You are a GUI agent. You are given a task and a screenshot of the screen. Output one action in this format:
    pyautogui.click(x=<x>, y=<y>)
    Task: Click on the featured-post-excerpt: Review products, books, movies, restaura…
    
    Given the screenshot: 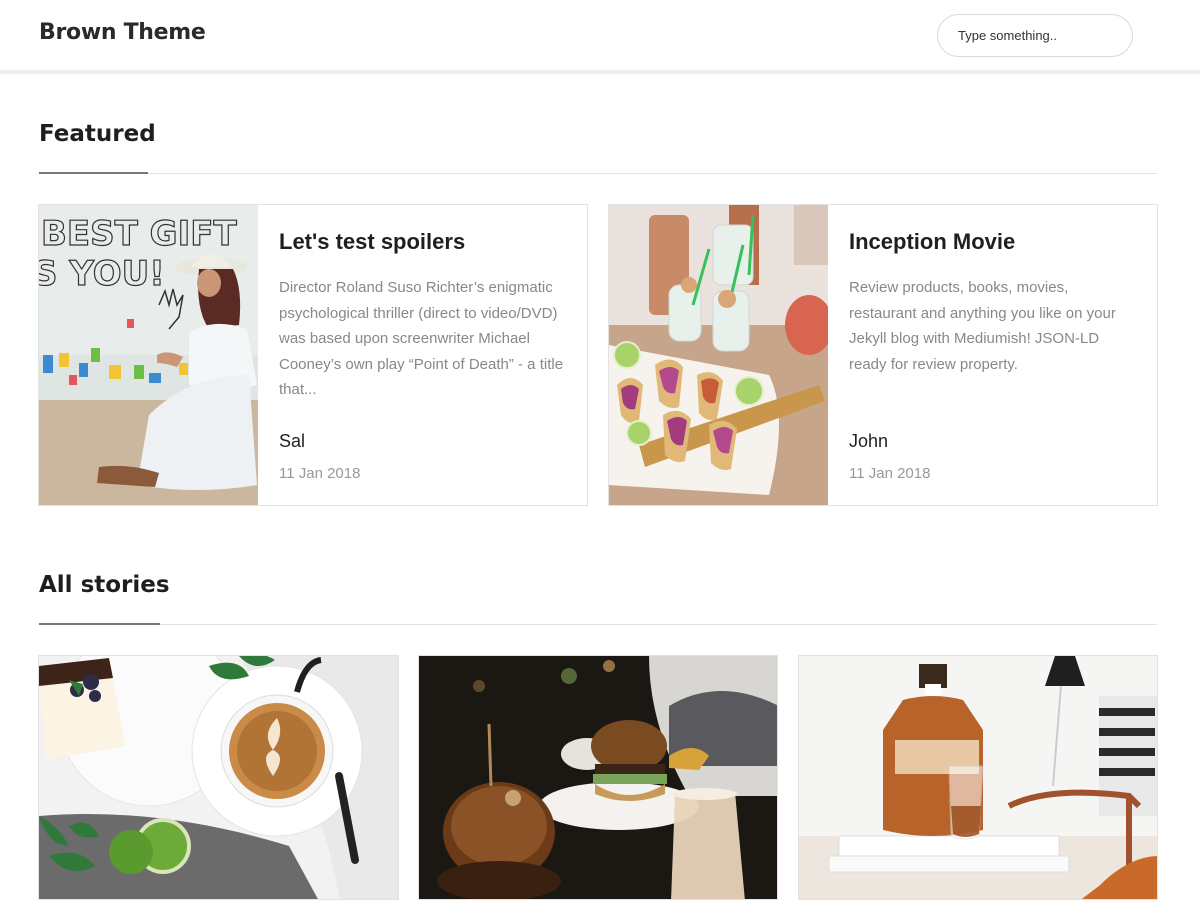 What is the action you would take?
    pyautogui.click(x=982, y=326)
    